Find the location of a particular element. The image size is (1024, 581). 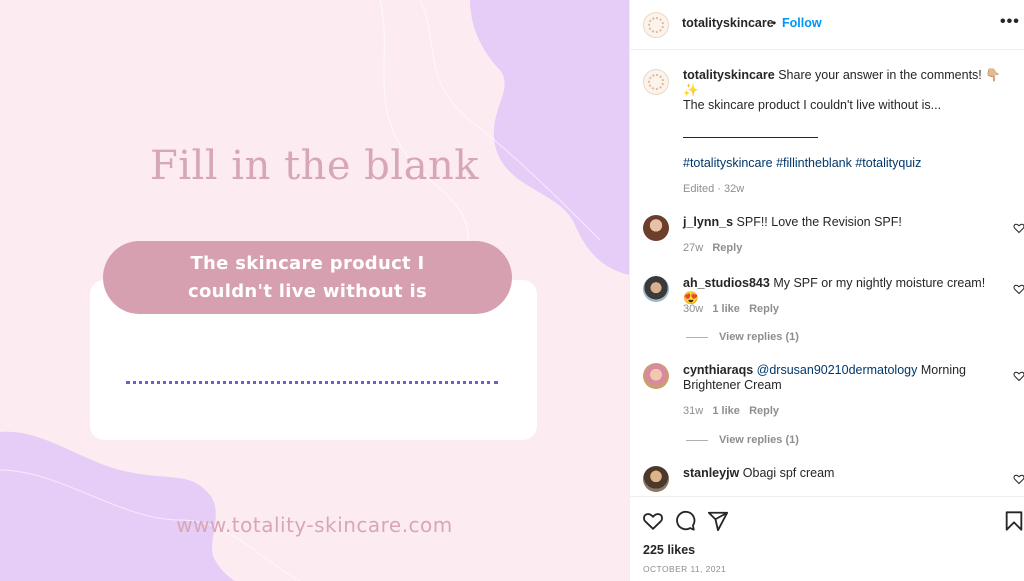

header-username: totalityskincare is located at coordinates (728, 23).